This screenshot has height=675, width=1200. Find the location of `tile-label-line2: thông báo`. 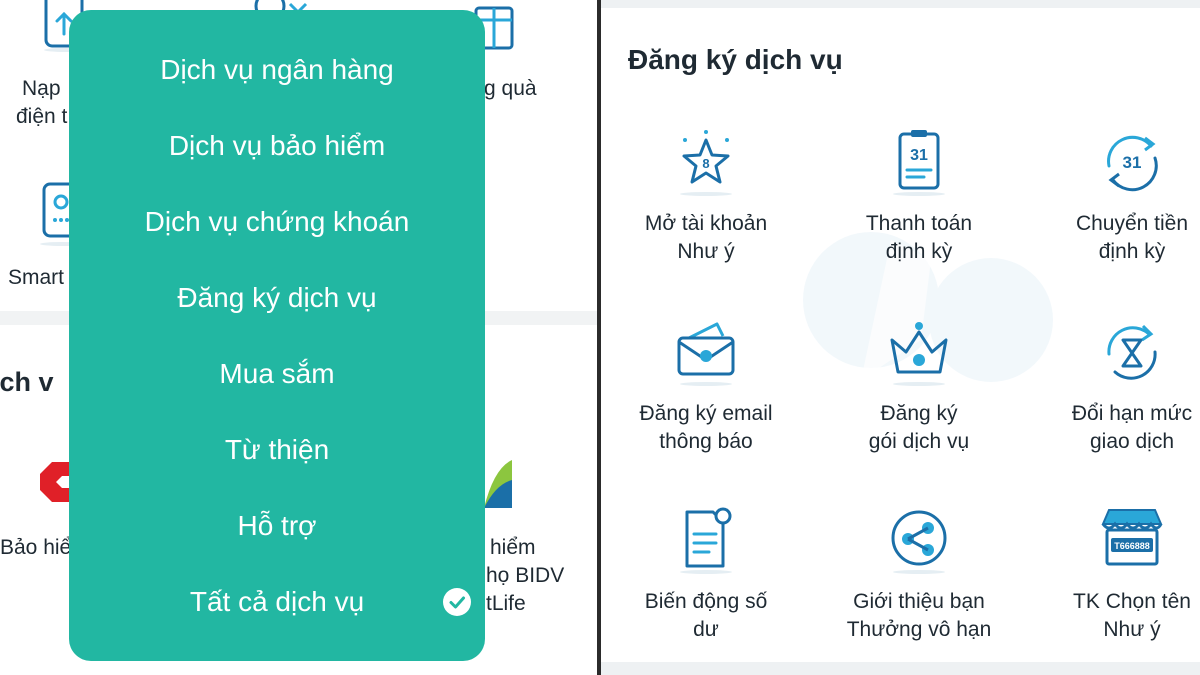

tile-label-line2: thông báo is located at coordinates (706, 441).